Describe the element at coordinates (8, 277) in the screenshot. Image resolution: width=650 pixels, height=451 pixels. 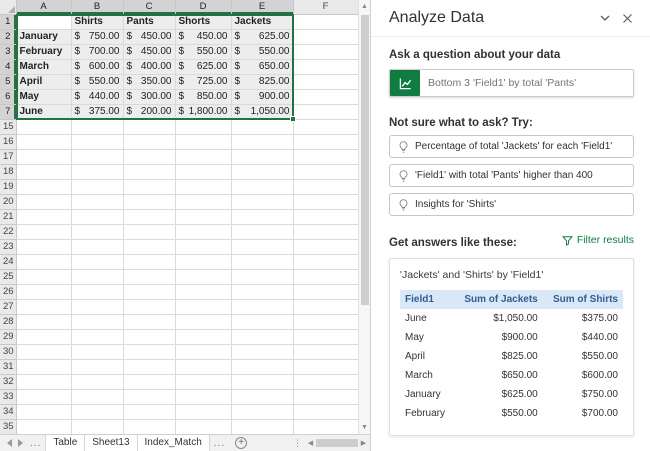
I see `row-header-25: 25` at that location.